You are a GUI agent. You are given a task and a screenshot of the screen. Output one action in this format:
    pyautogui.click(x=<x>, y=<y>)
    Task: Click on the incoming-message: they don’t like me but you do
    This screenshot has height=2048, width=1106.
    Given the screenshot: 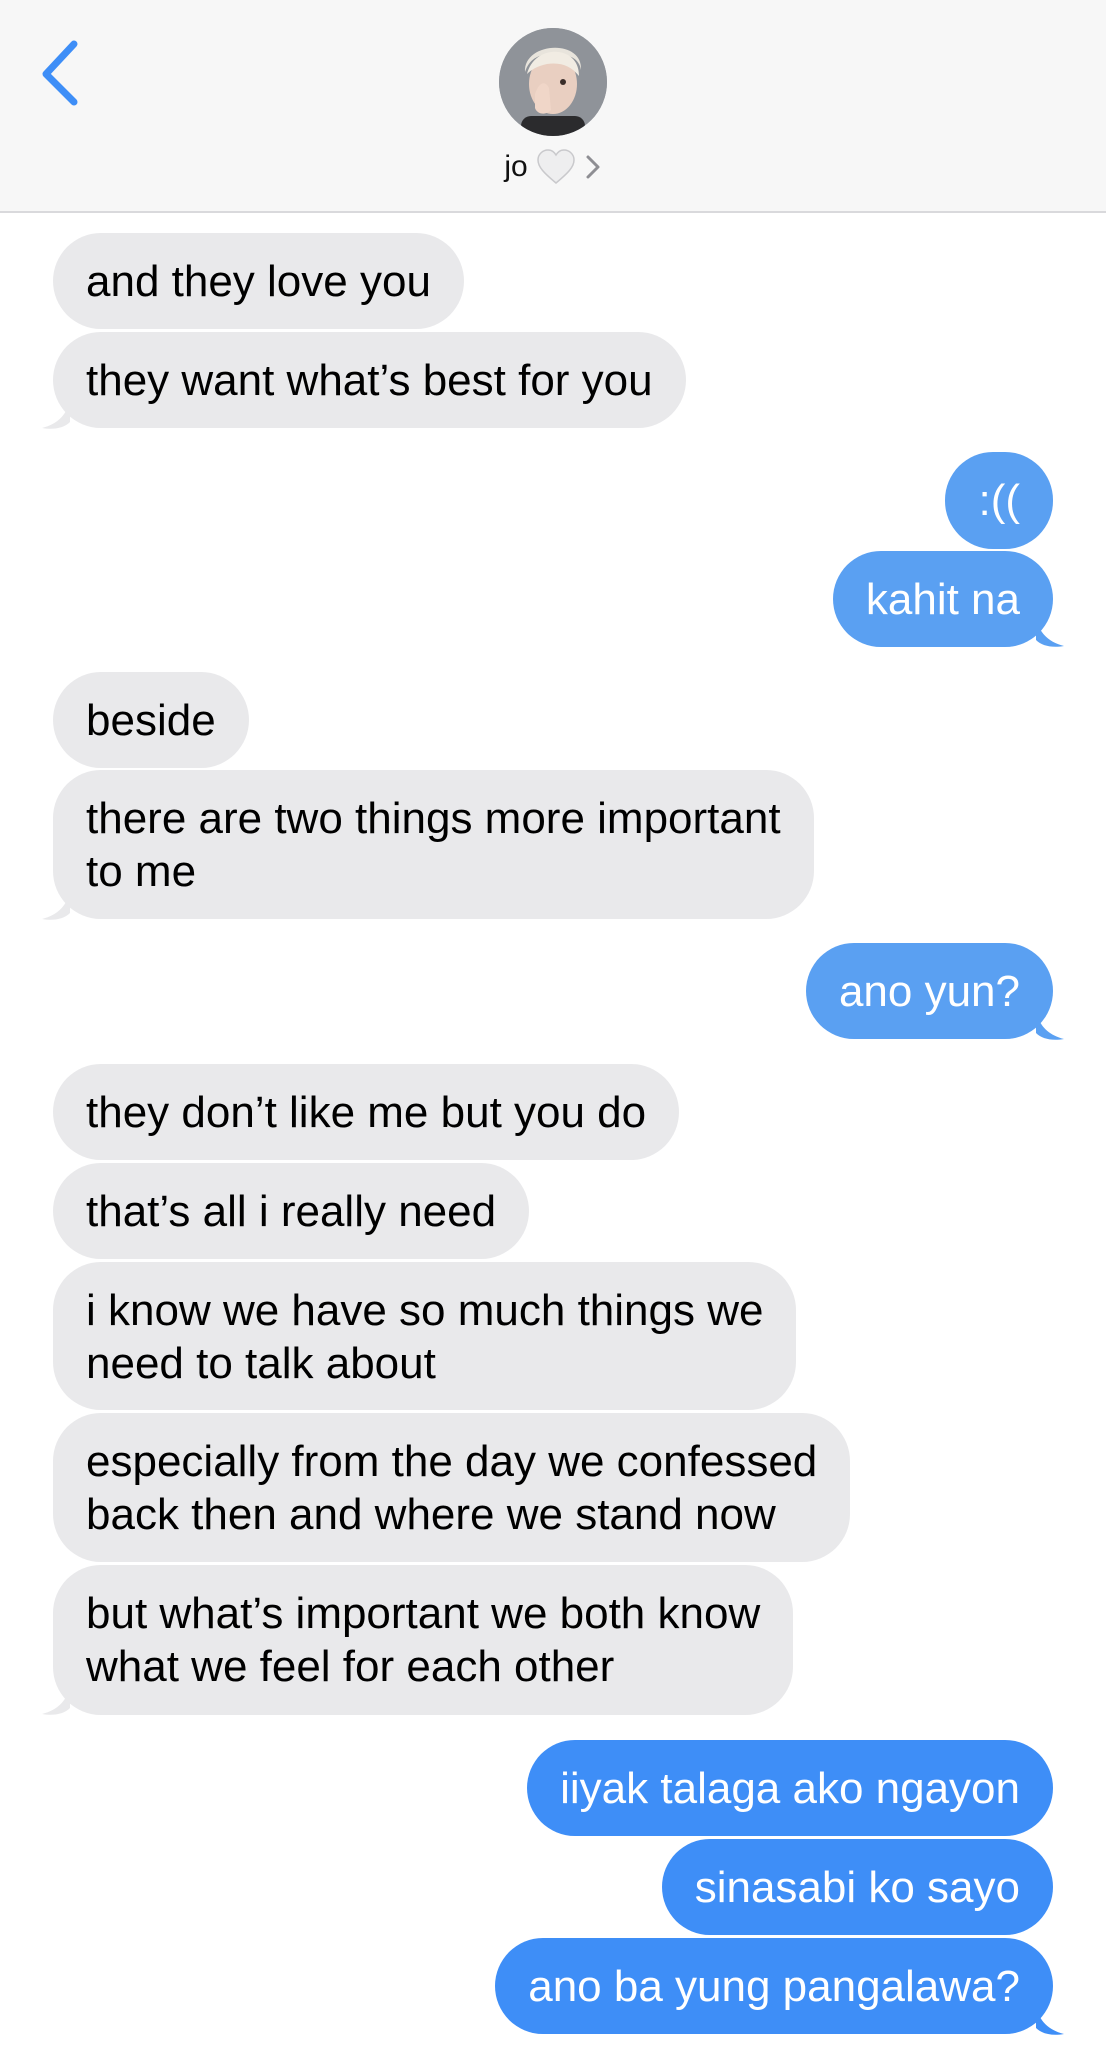 What is the action you would take?
    pyautogui.click(x=366, y=1112)
    